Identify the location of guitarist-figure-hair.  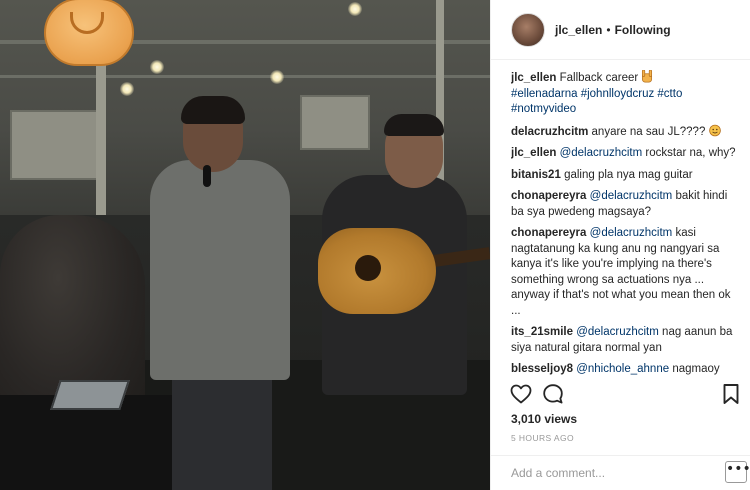
(414, 125).